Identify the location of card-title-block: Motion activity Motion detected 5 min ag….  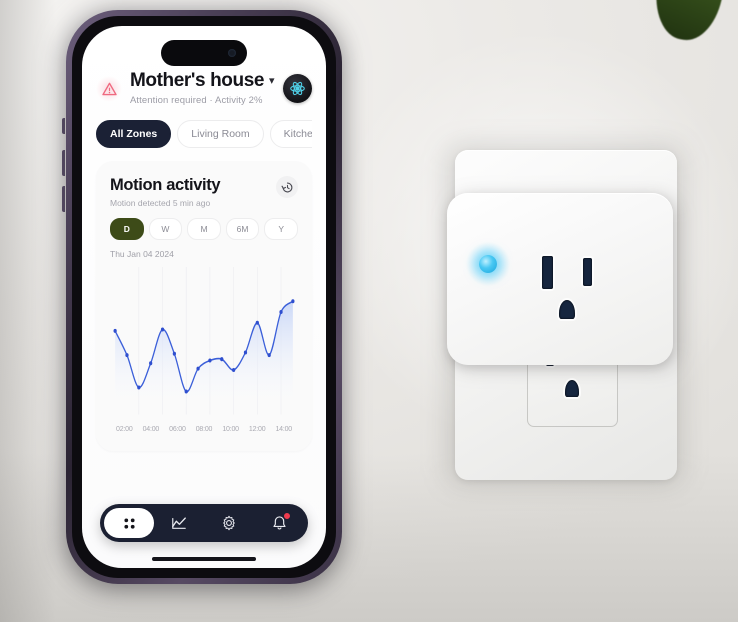
(165, 192).